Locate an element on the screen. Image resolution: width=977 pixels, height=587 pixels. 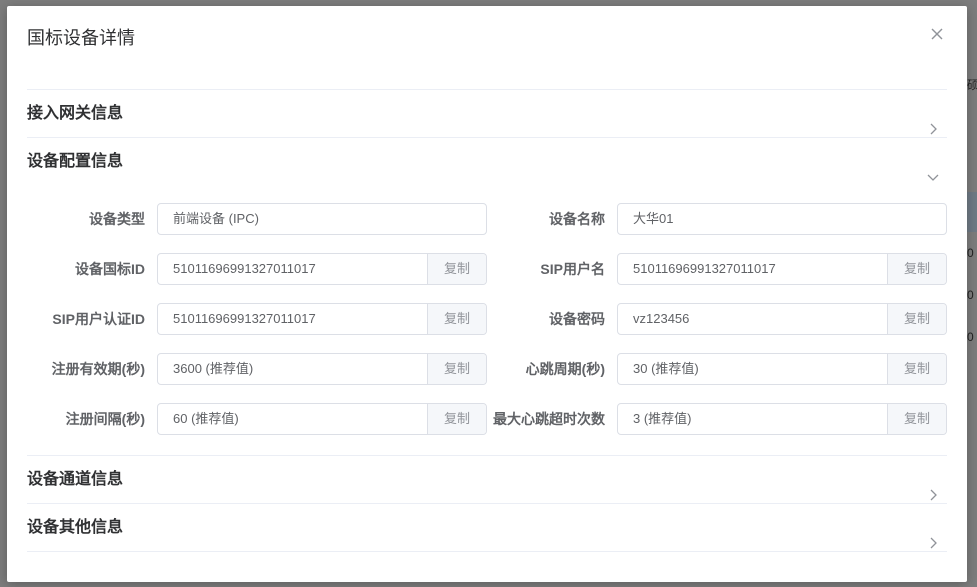
field-label: 设备类型 is located at coordinates (117, 219).